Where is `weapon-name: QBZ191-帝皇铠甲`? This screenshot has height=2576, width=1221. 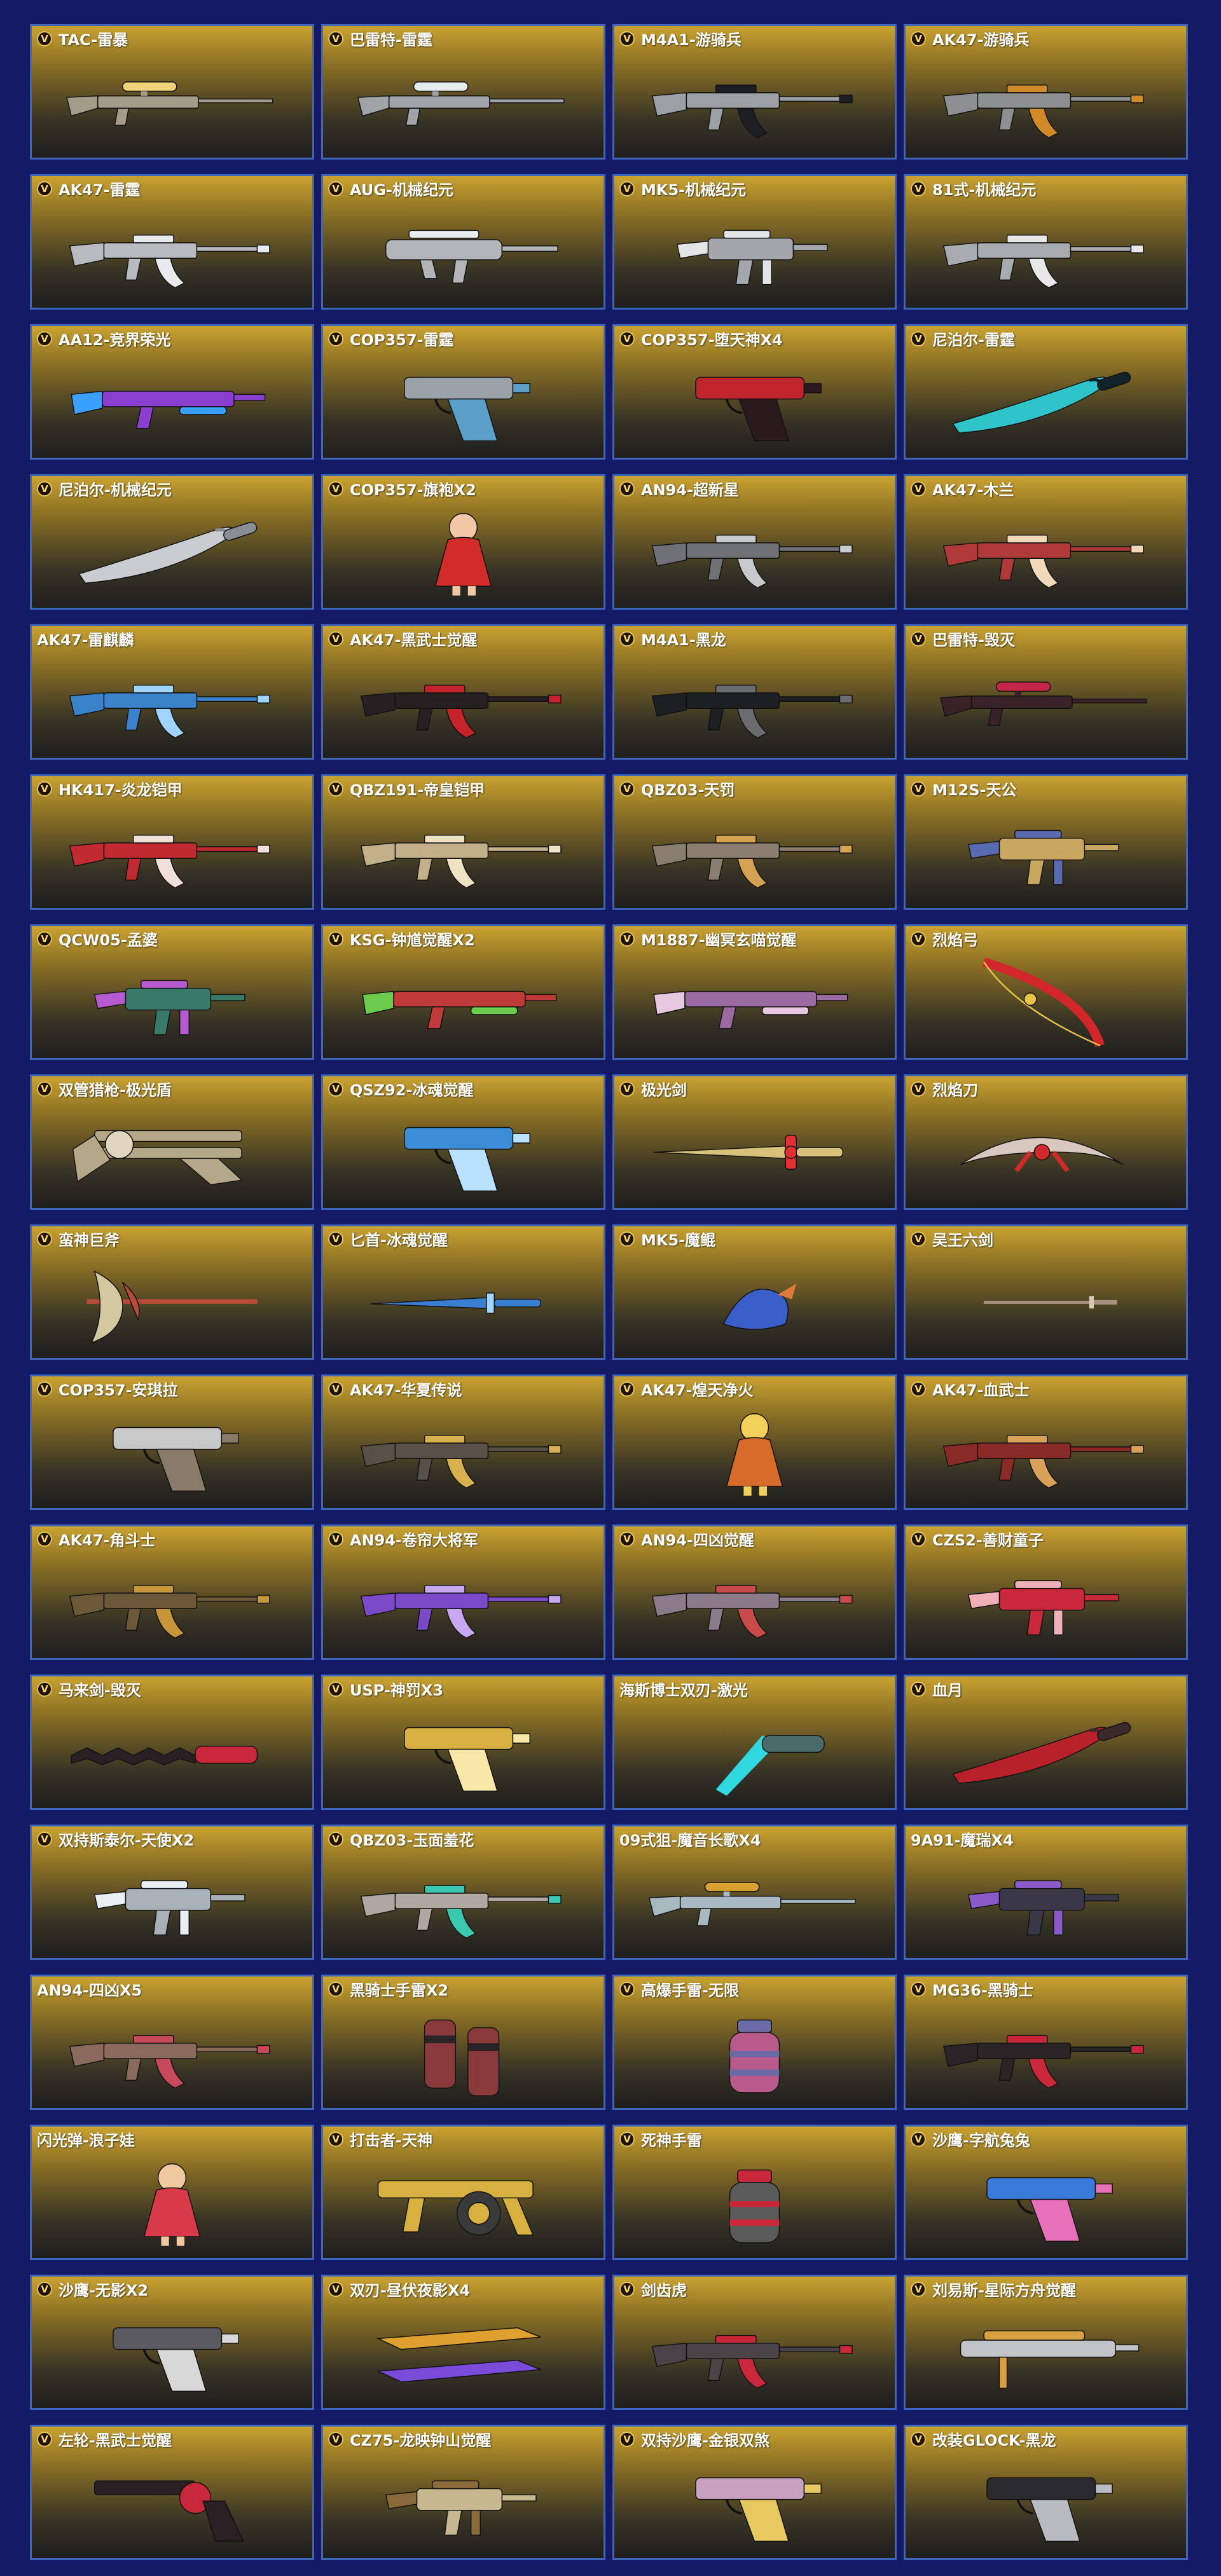
weapon-name: QBZ191-帝皇铠甲 is located at coordinates (417, 790).